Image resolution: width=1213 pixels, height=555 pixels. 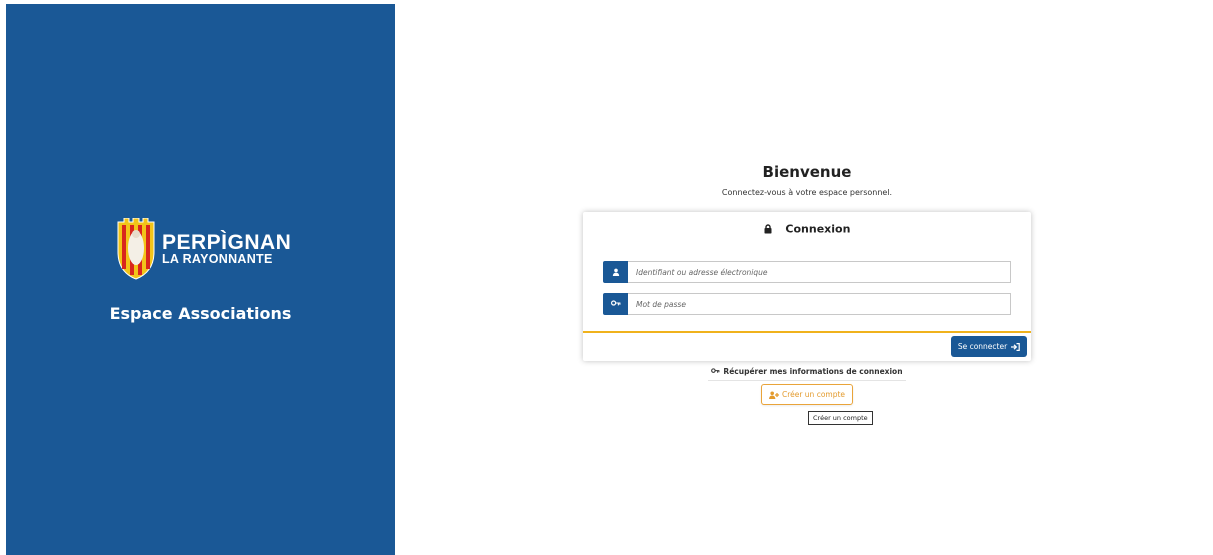 I want to click on user-plus-icon, so click(x=773, y=395).